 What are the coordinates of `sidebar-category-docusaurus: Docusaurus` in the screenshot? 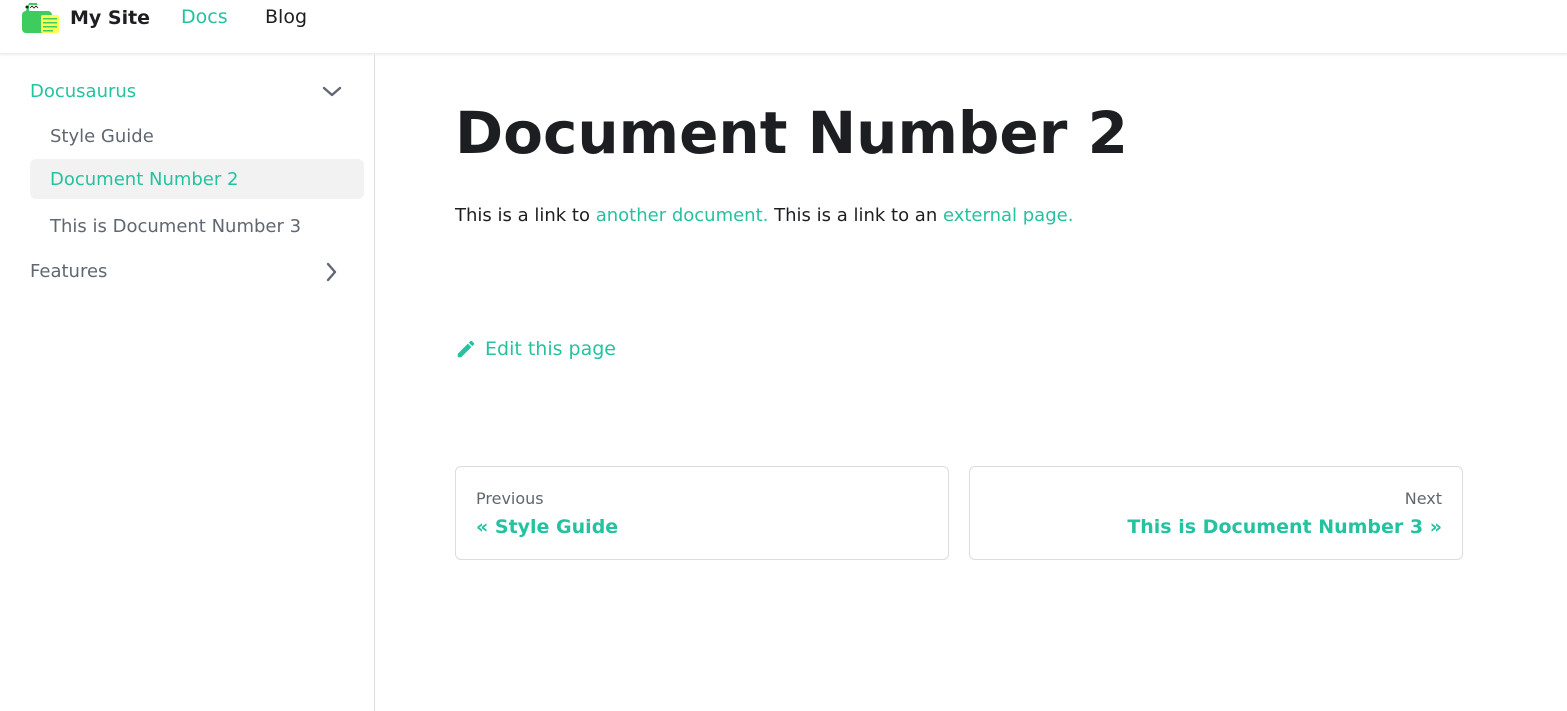 It's located at (197, 91).